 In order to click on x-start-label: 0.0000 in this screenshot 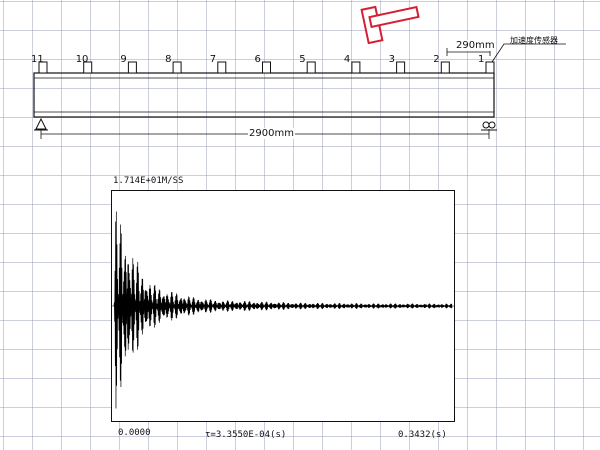, I will do `click(134, 433)`.